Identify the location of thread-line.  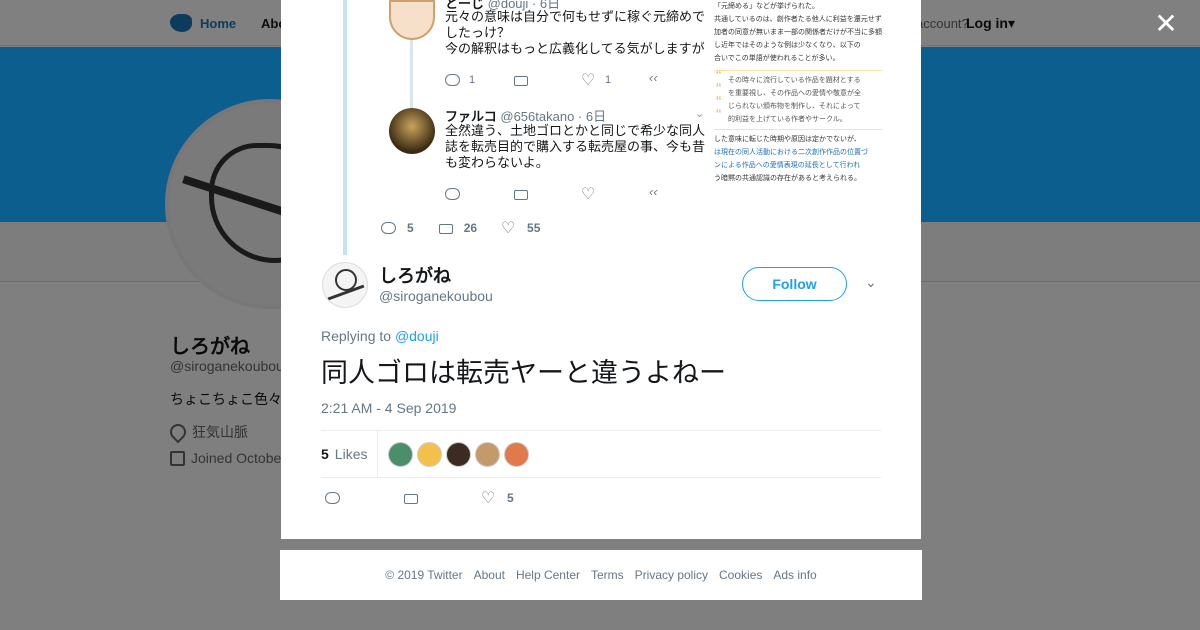
(345, 127).